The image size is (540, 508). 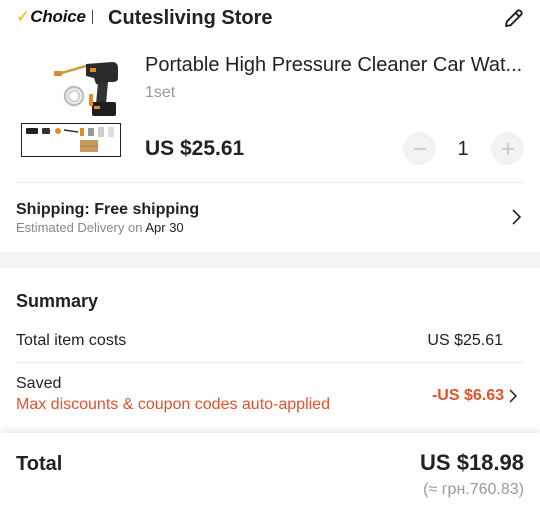 I want to click on store-name: Cutesliving Store, so click(x=190, y=18).